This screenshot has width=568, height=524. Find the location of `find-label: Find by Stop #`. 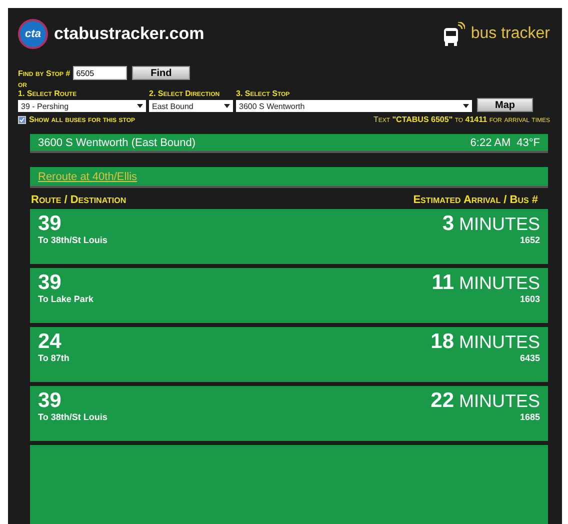

find-label: Find by Stop # is located at coordinates (44, 73).